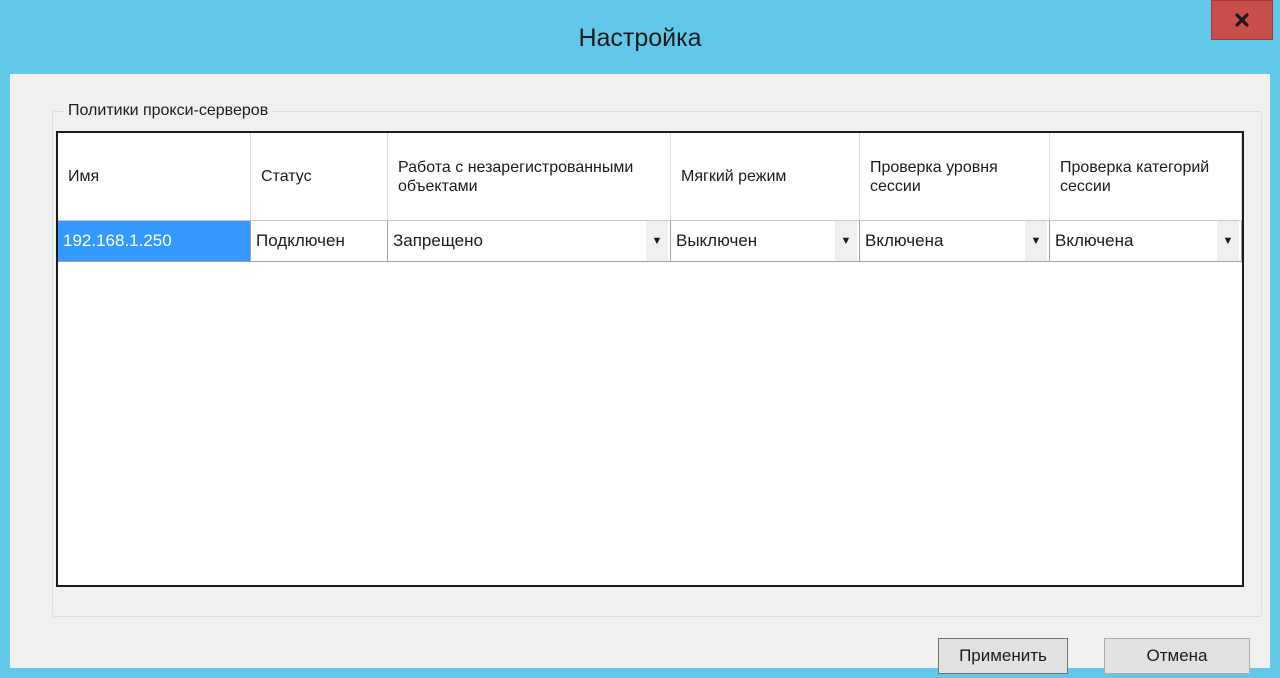 The height and width of the screenshot is (678, 1280). What do you see at coordinates (955, 176) in the screenshot?
I see `column-header-session-level: Проверка уровня сессии` at bounding box center [955, 176].